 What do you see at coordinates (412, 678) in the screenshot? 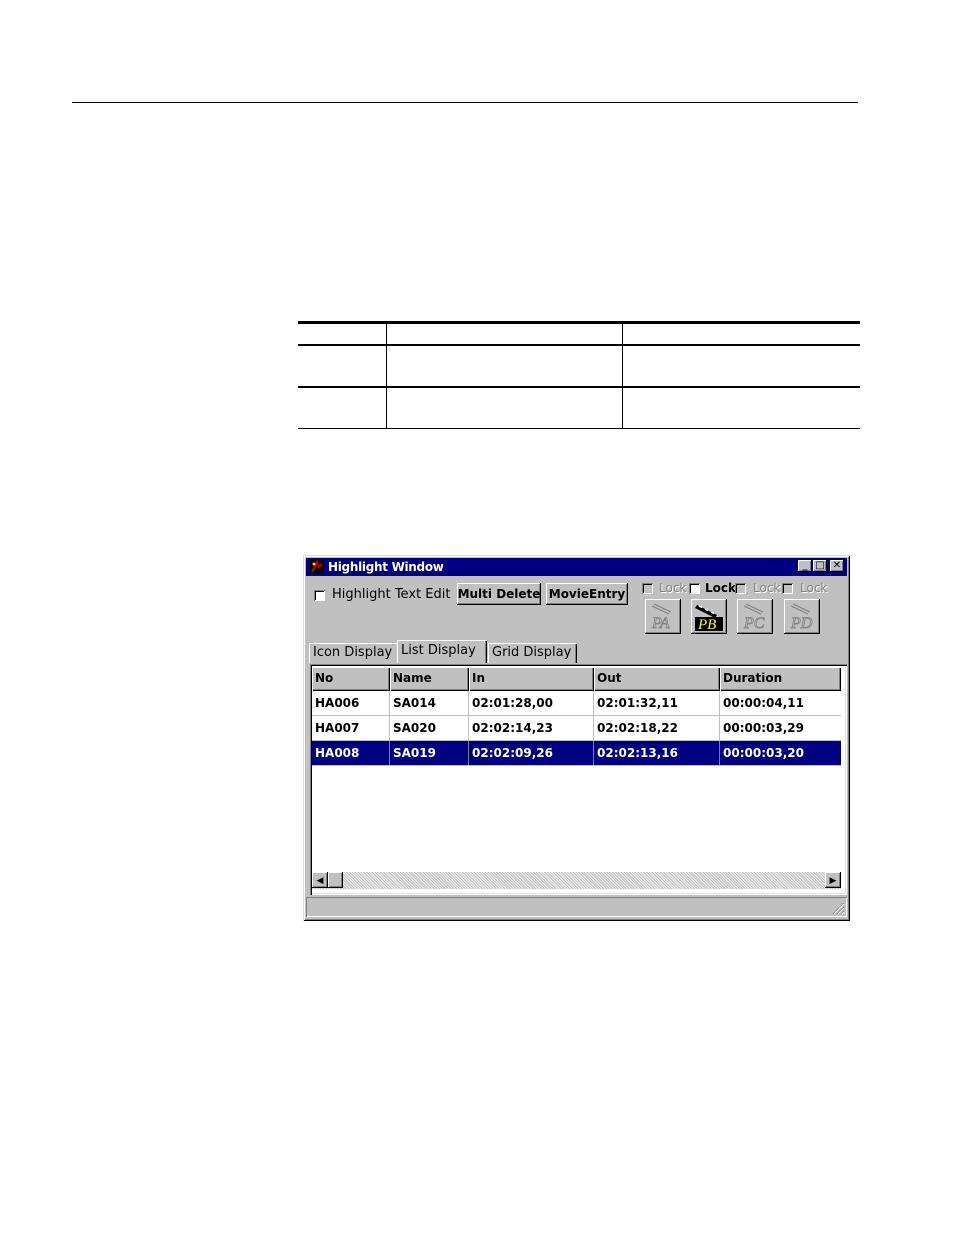
I see `column-header-name-label: Name` at bounding box center [412, 678].